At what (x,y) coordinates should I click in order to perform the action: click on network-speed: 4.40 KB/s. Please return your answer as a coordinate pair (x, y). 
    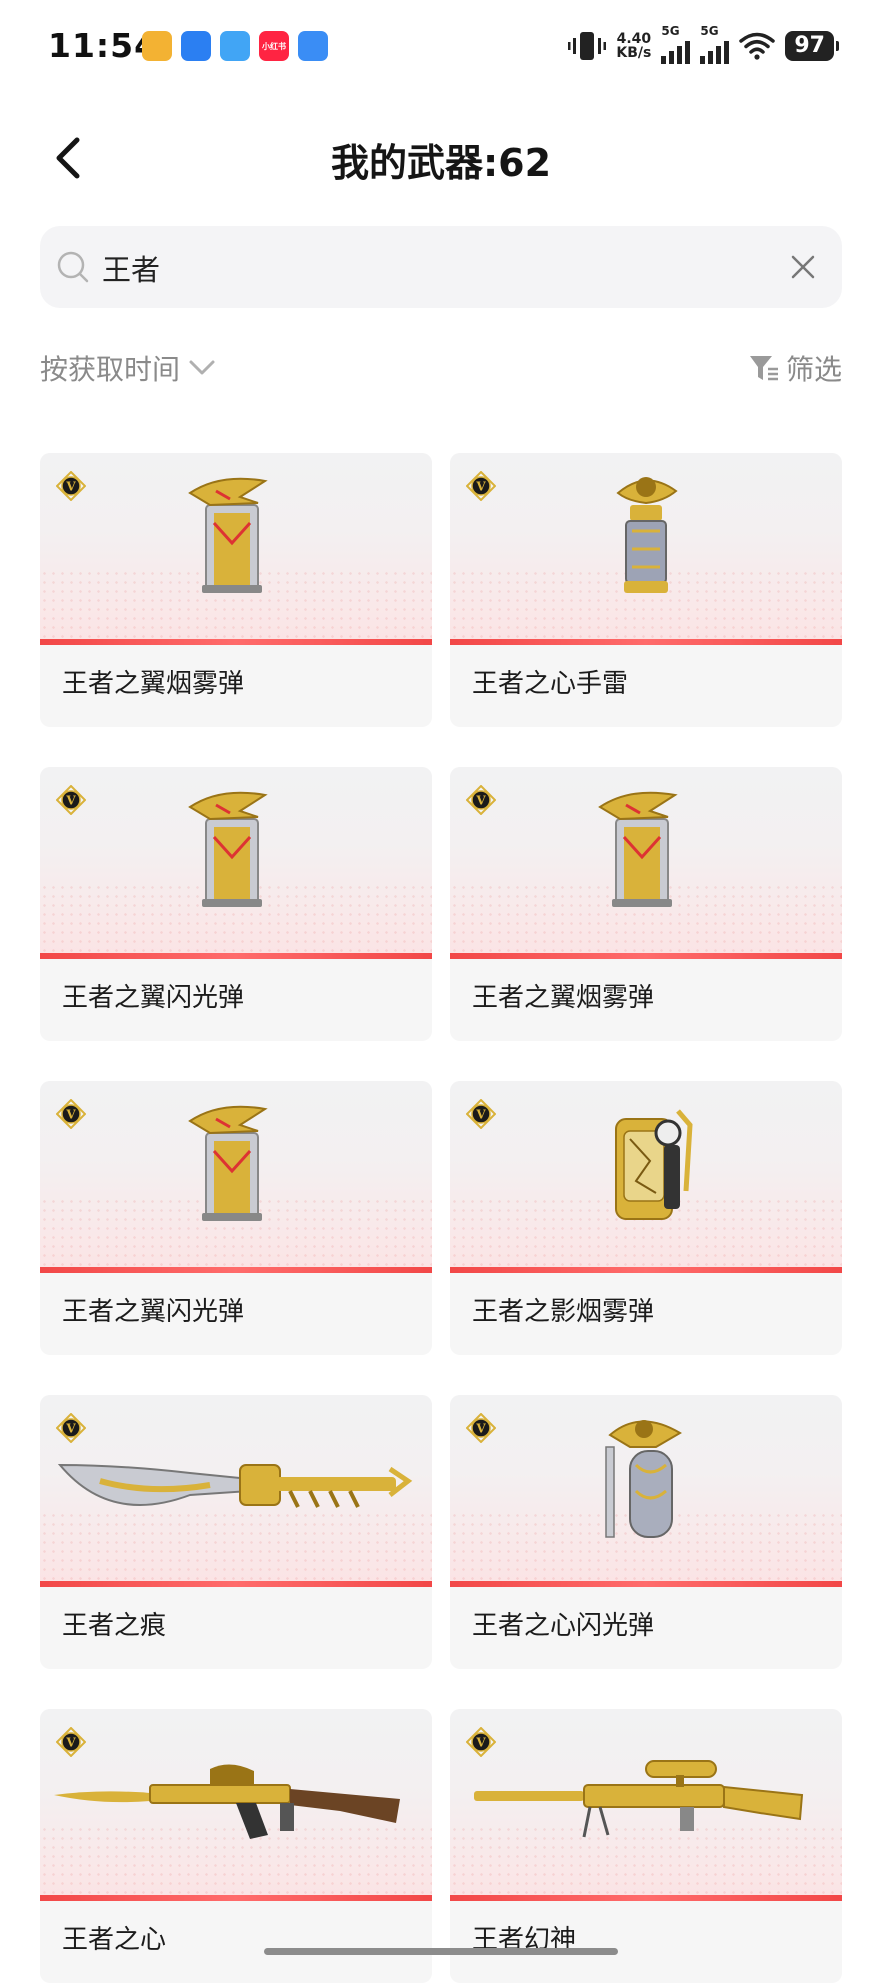
    Looking at the image, I should click on (633, 46).